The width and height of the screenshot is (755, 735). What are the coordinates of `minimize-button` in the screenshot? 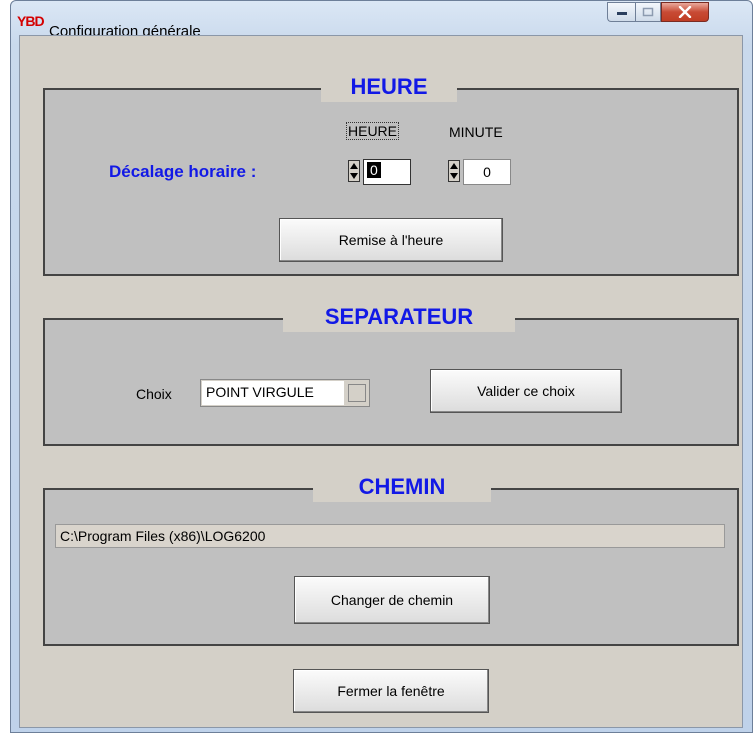 It's located at (621, 12).